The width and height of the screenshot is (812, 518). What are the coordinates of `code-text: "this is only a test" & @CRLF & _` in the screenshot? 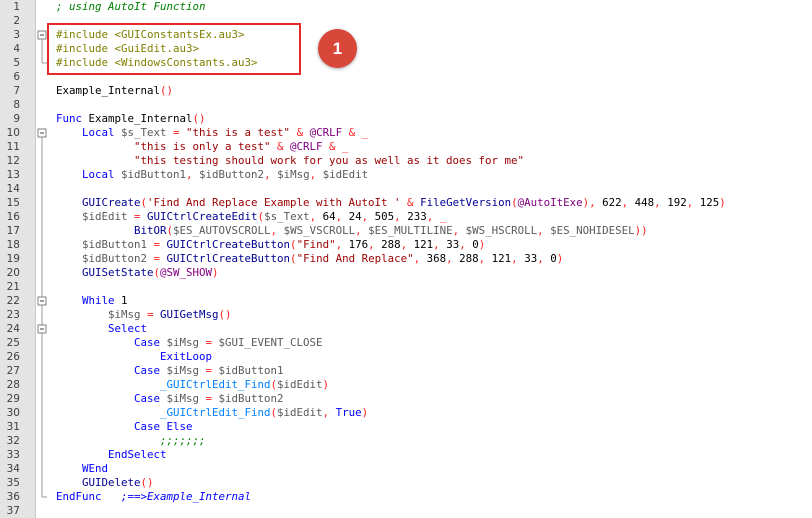 It's located at (202, 146).